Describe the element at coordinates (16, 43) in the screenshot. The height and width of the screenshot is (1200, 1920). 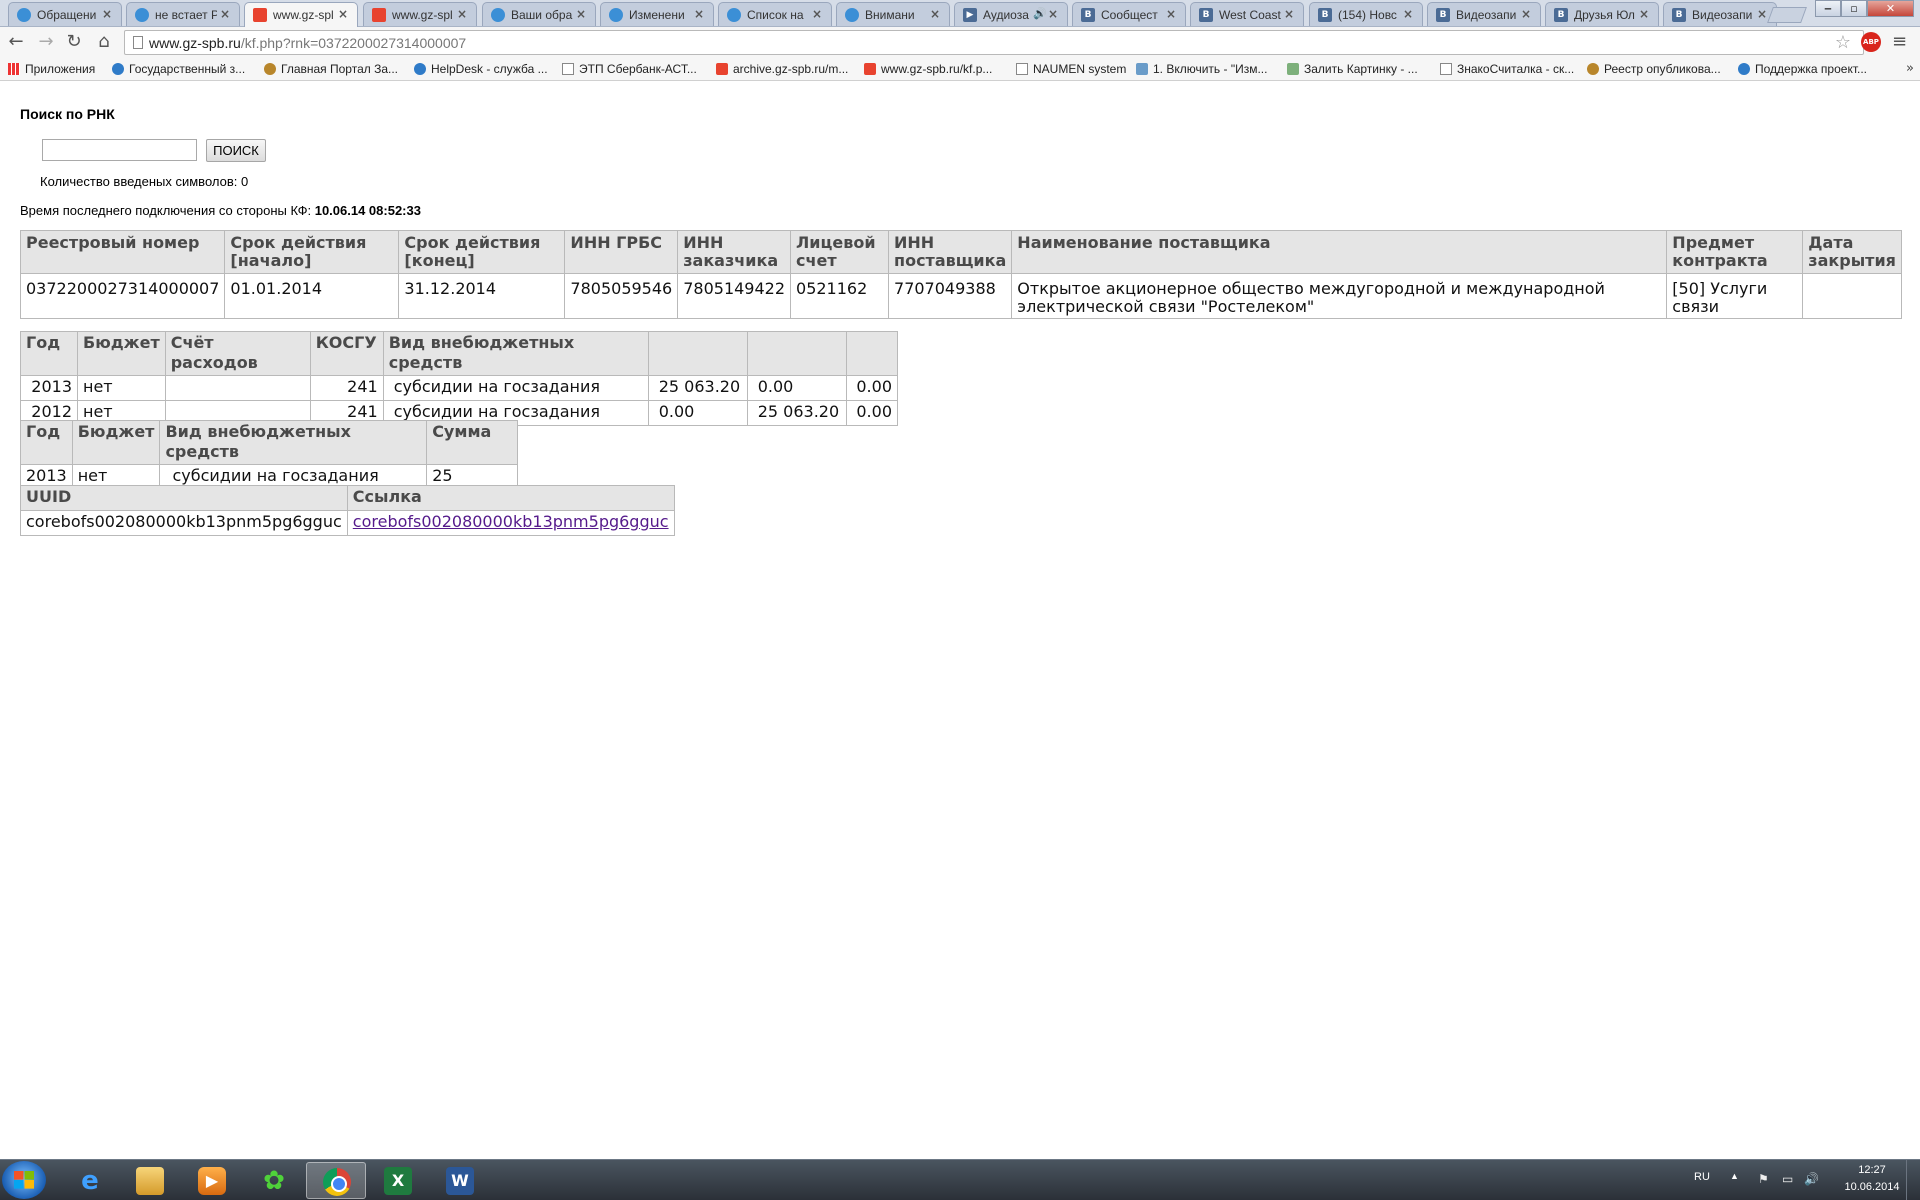
I see `back-button: ←` at that location.